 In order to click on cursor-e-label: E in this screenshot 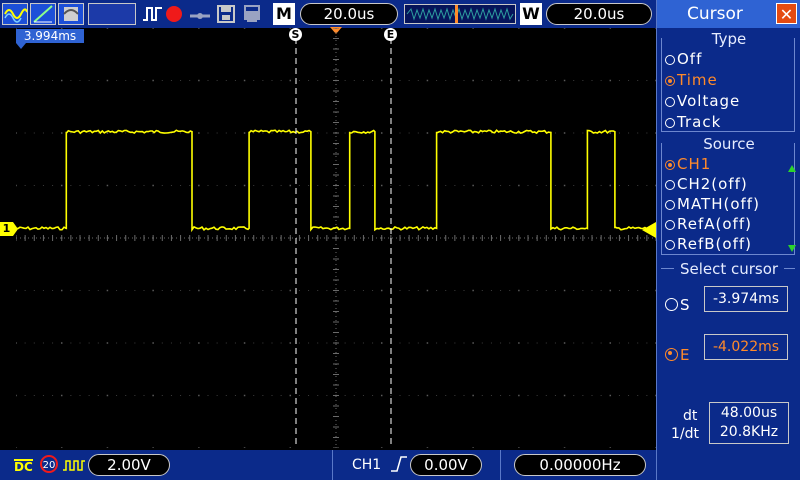, I will do `click(390, 34)`.